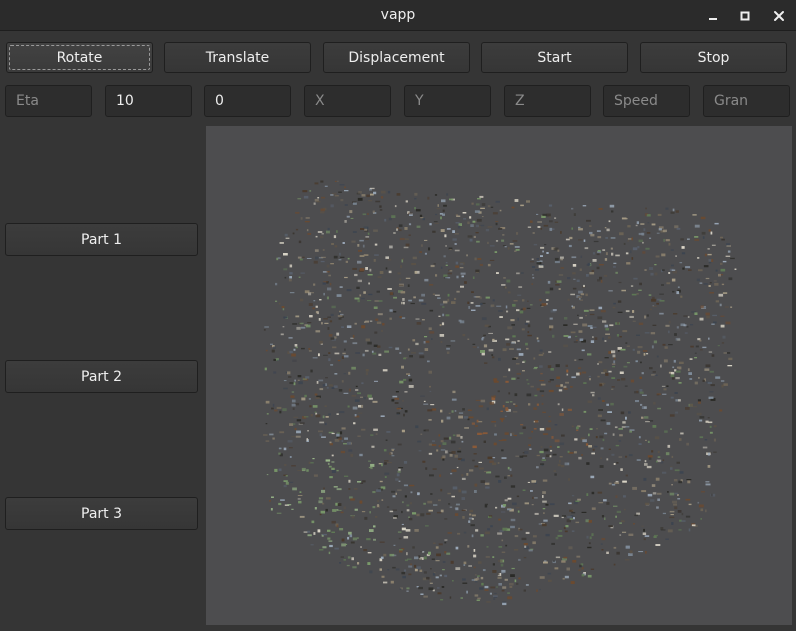  Describe the element at coordinates (745, 16) in the screenshot. I see `maximize-button` at that location.